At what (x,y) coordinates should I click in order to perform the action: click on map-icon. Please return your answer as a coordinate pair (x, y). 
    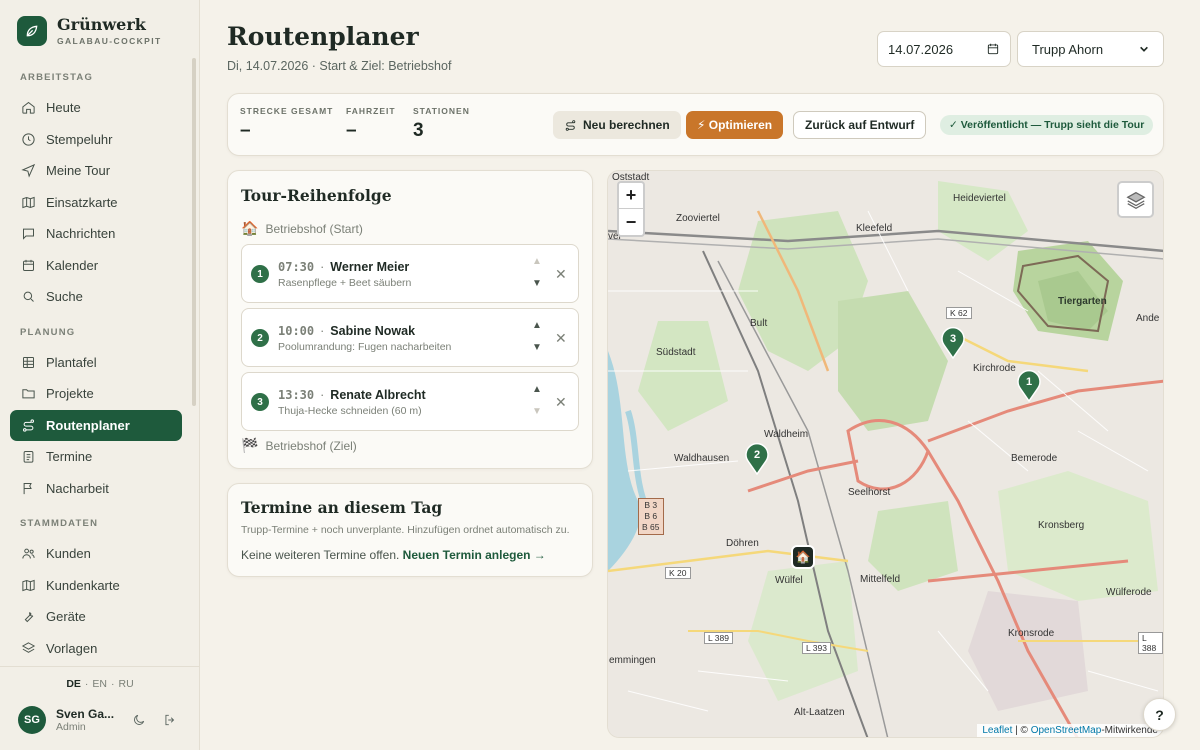
    Looking at the image, I should click on (28, 202).